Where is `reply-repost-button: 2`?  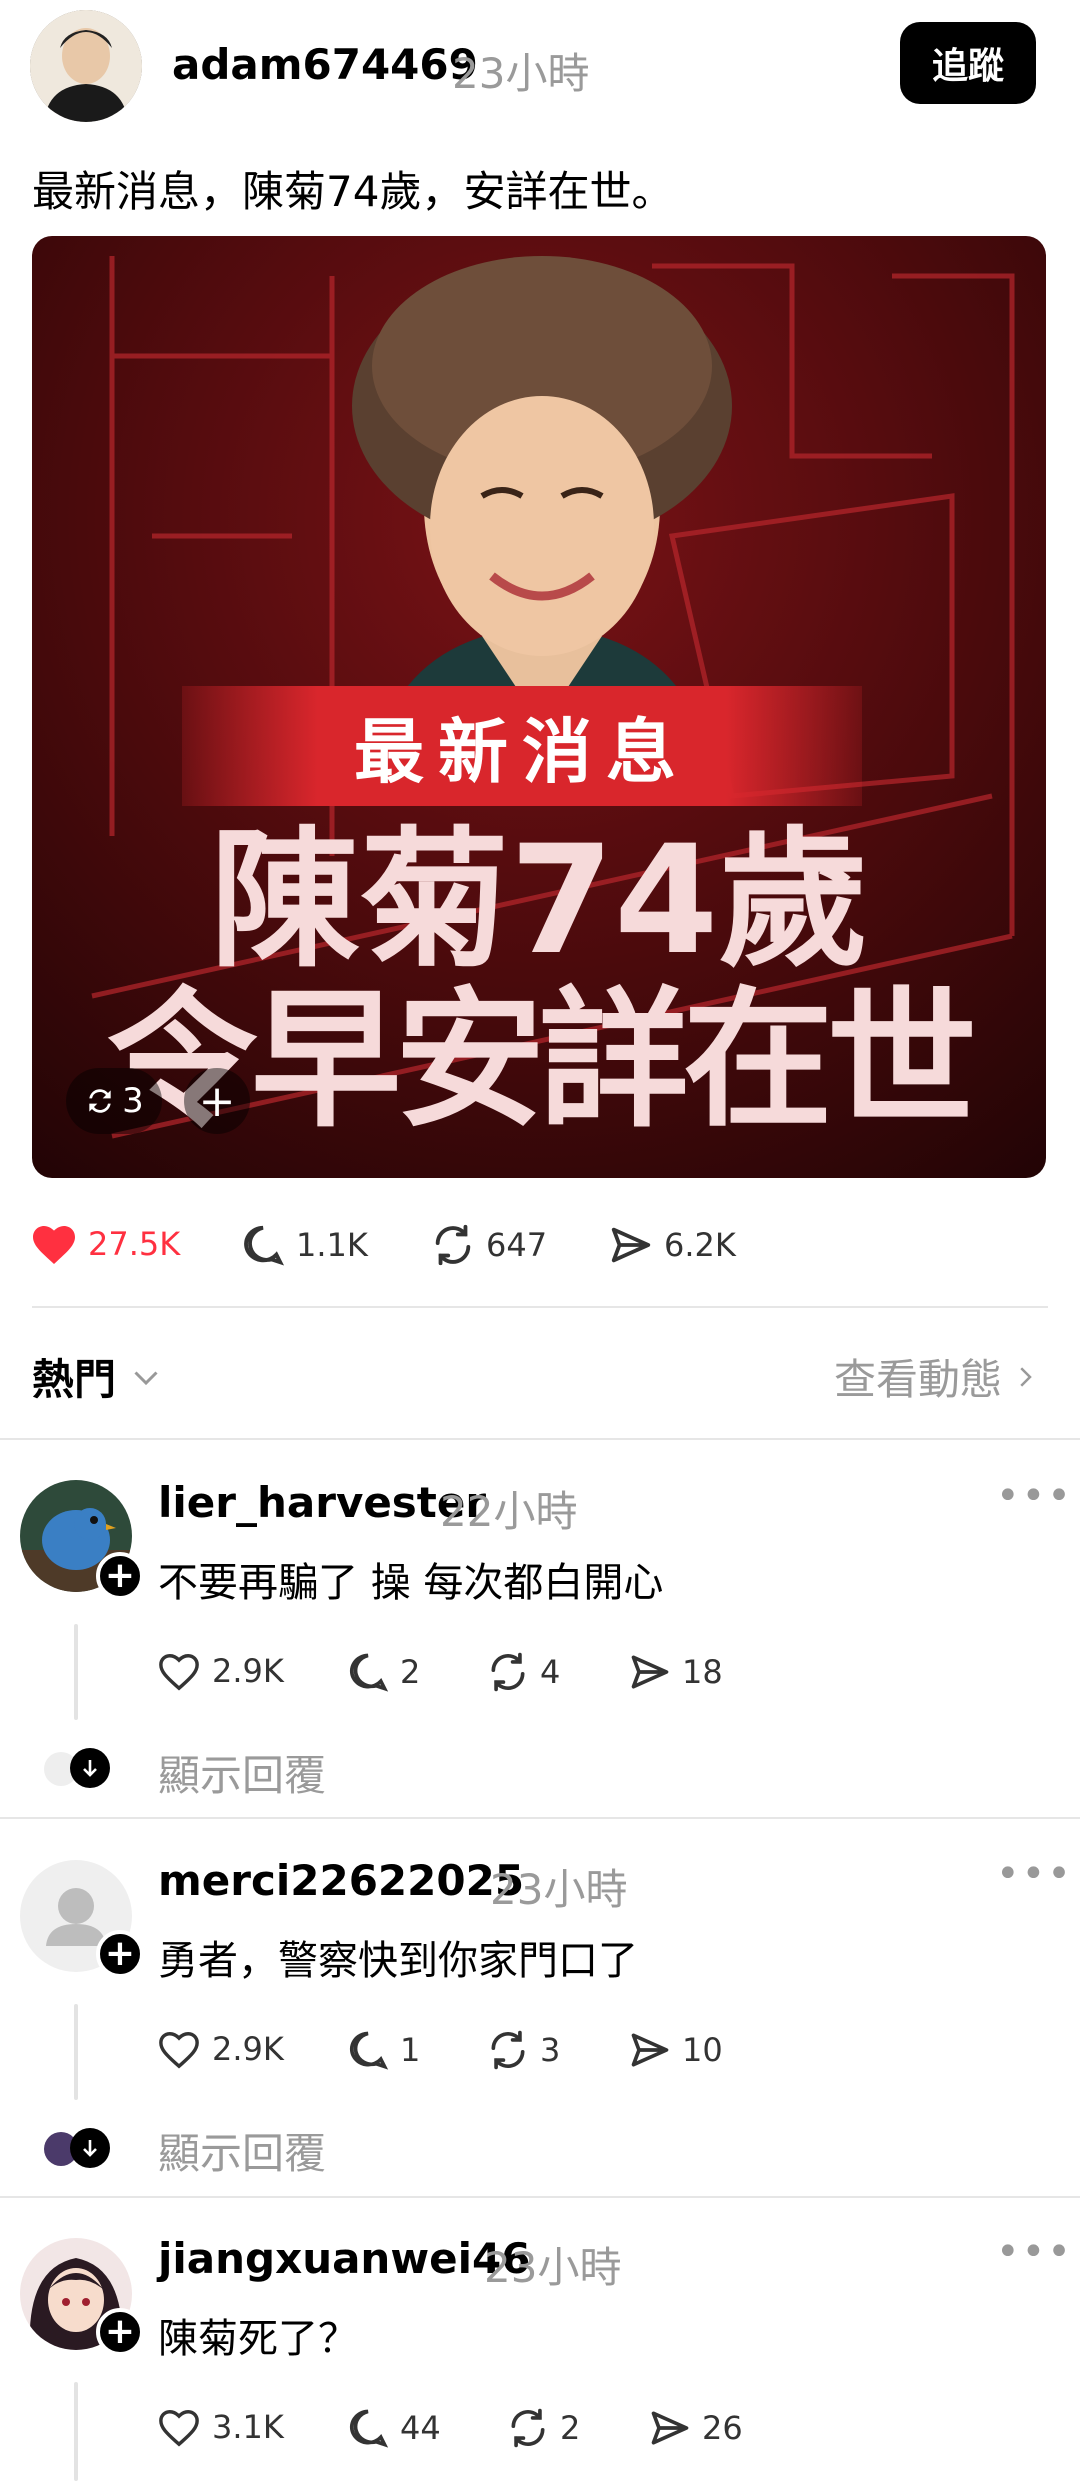 reply-repost-button: 2 is located at coordinates (543, 2428).